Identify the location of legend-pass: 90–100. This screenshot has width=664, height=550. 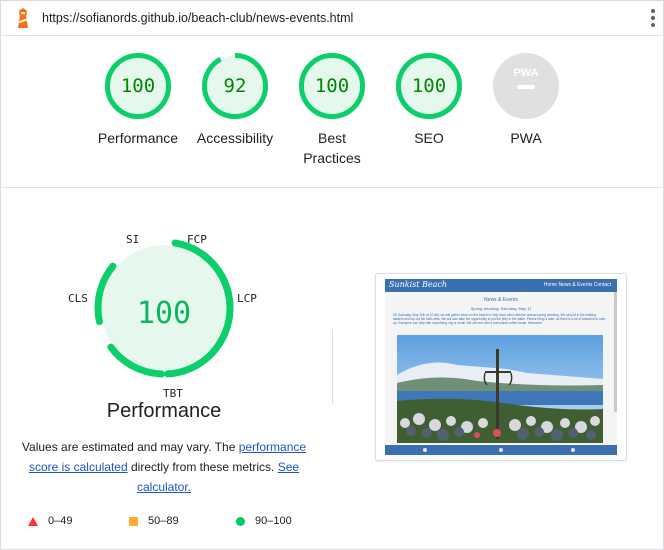
(264, 523).